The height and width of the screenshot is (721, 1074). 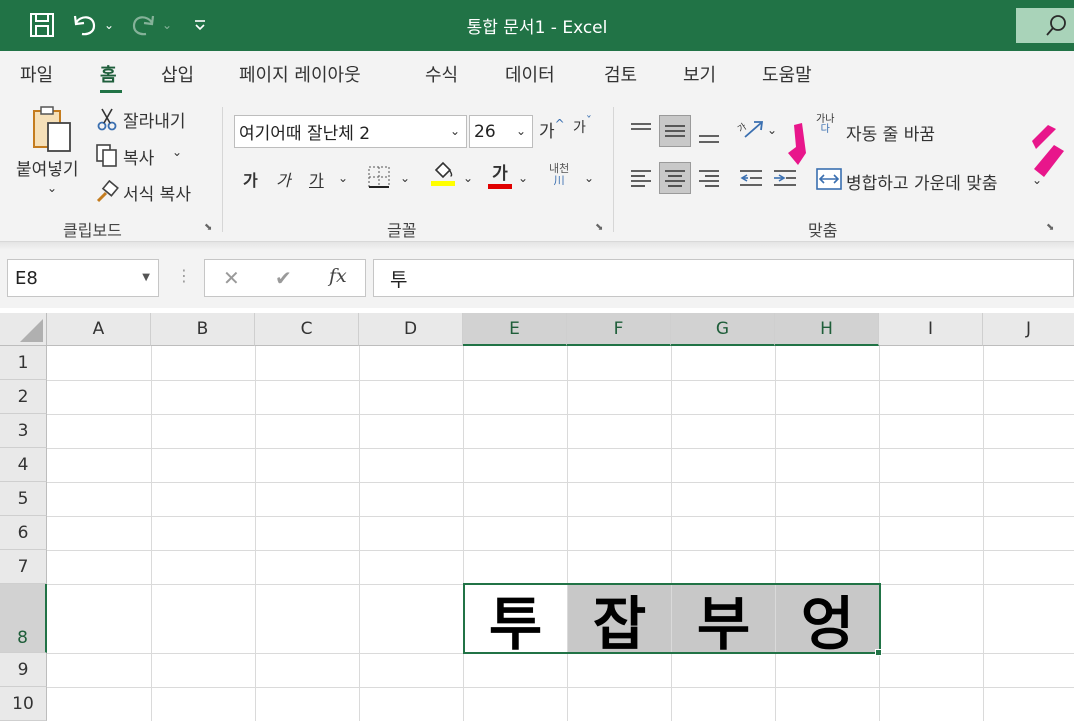 What do you see at coordinates (641, 131) in the screenshot?
I see `align-top-button` at bounding box center [641, 131].